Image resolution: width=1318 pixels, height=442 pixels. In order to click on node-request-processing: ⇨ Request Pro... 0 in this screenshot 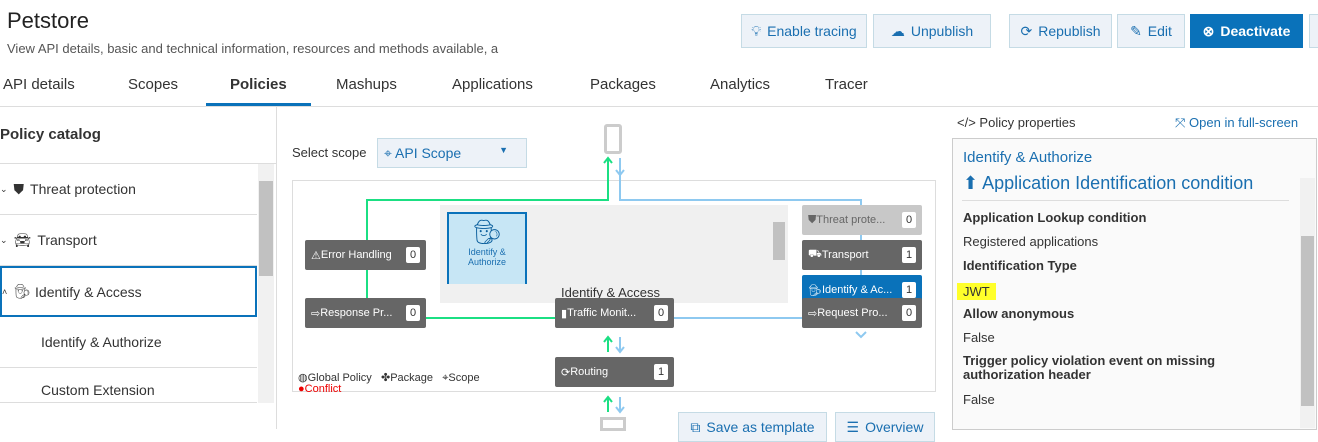, I will do `click(862, 313)`.